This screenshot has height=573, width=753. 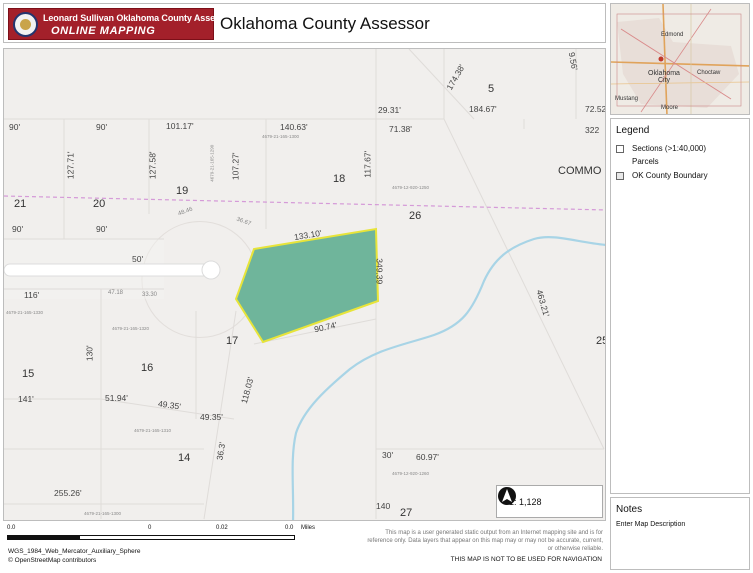 I want to click on legend-item-sections: Sections (>1:40,000), so click(x=661, y=148).